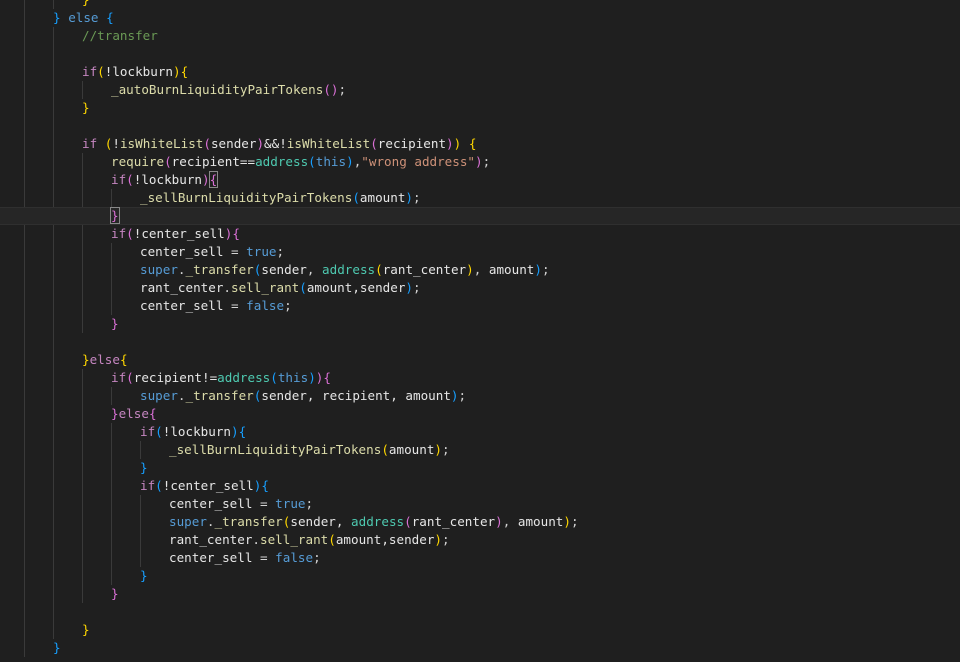  What do you see at coordinates (221, 378) in the screenshot?
I see `code-line-content: if(recipient!=address(this)){` at bounding box center [221, 378].